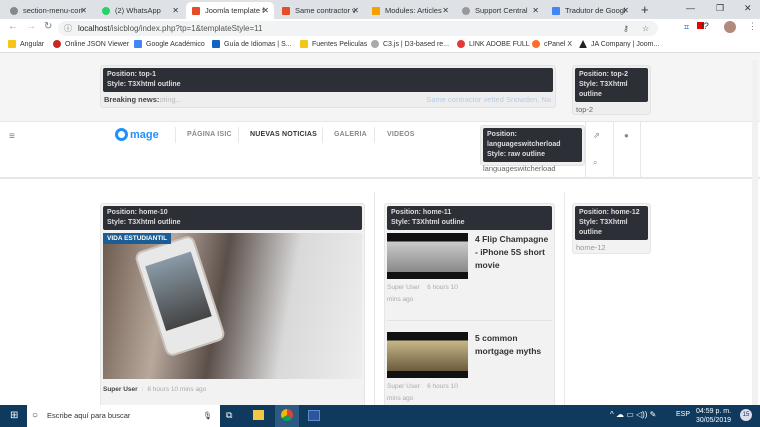 Image resolution: width=760 pixels, height=427 pixels. What do you see at coordinates (461, 44) in the screenshot?
I see `adobe-icon` at bounding box center [461, 44].